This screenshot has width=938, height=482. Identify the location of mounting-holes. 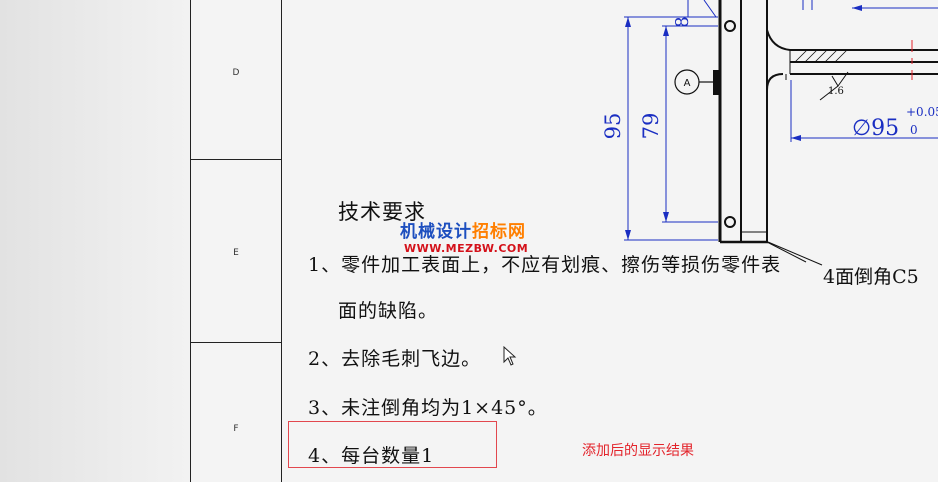
(730, 124).